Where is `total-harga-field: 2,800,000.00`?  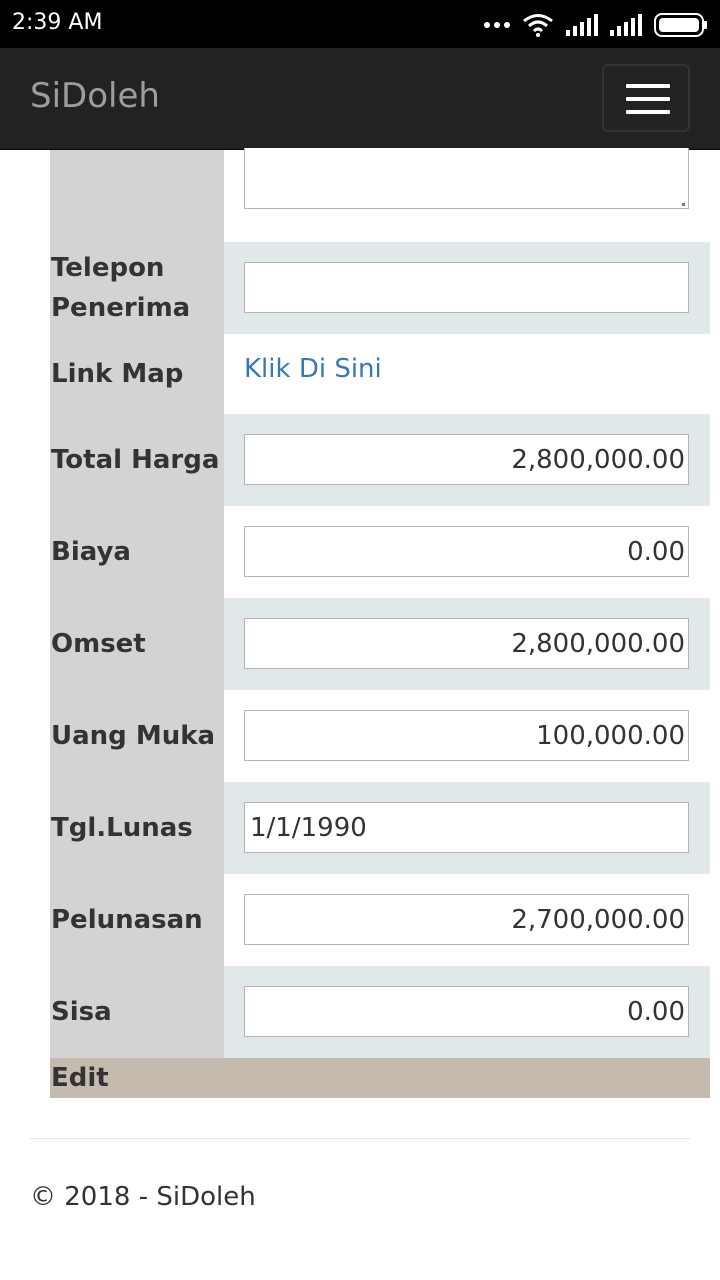 total-harga-field: 2,800,000.00 is located at coordinates (466, 459).